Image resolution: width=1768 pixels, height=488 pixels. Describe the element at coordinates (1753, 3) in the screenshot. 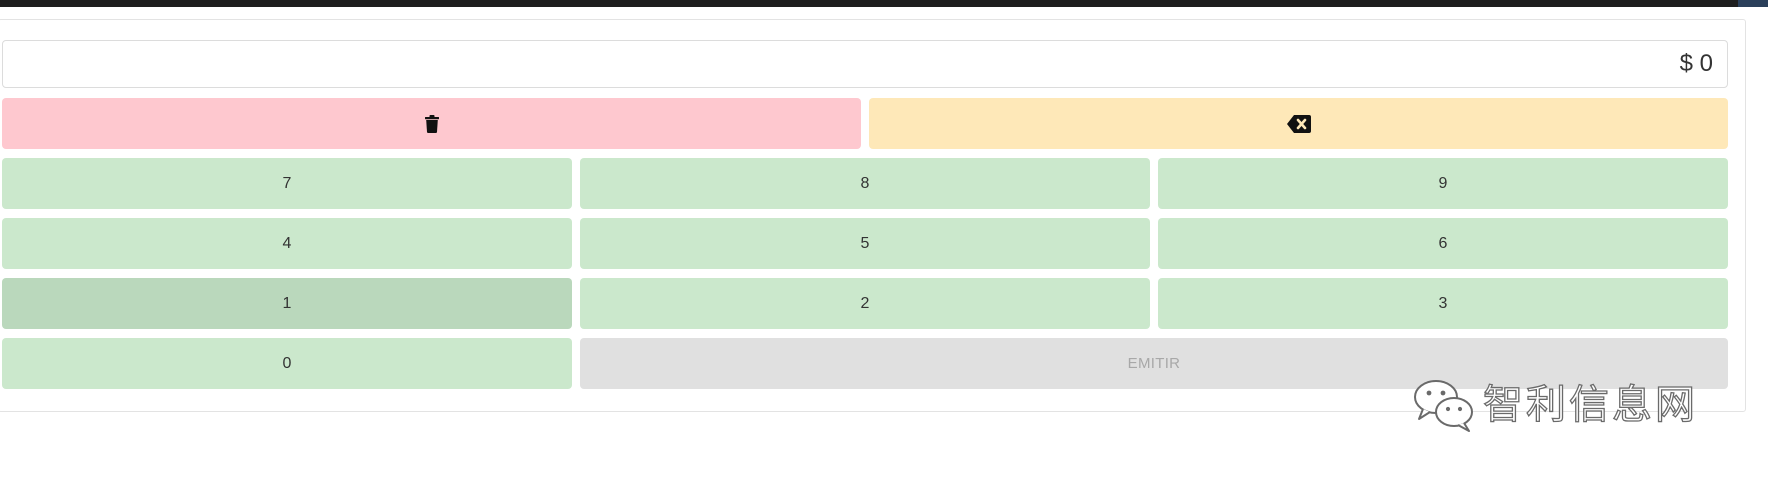

I see `top-bar-accent` at that location.